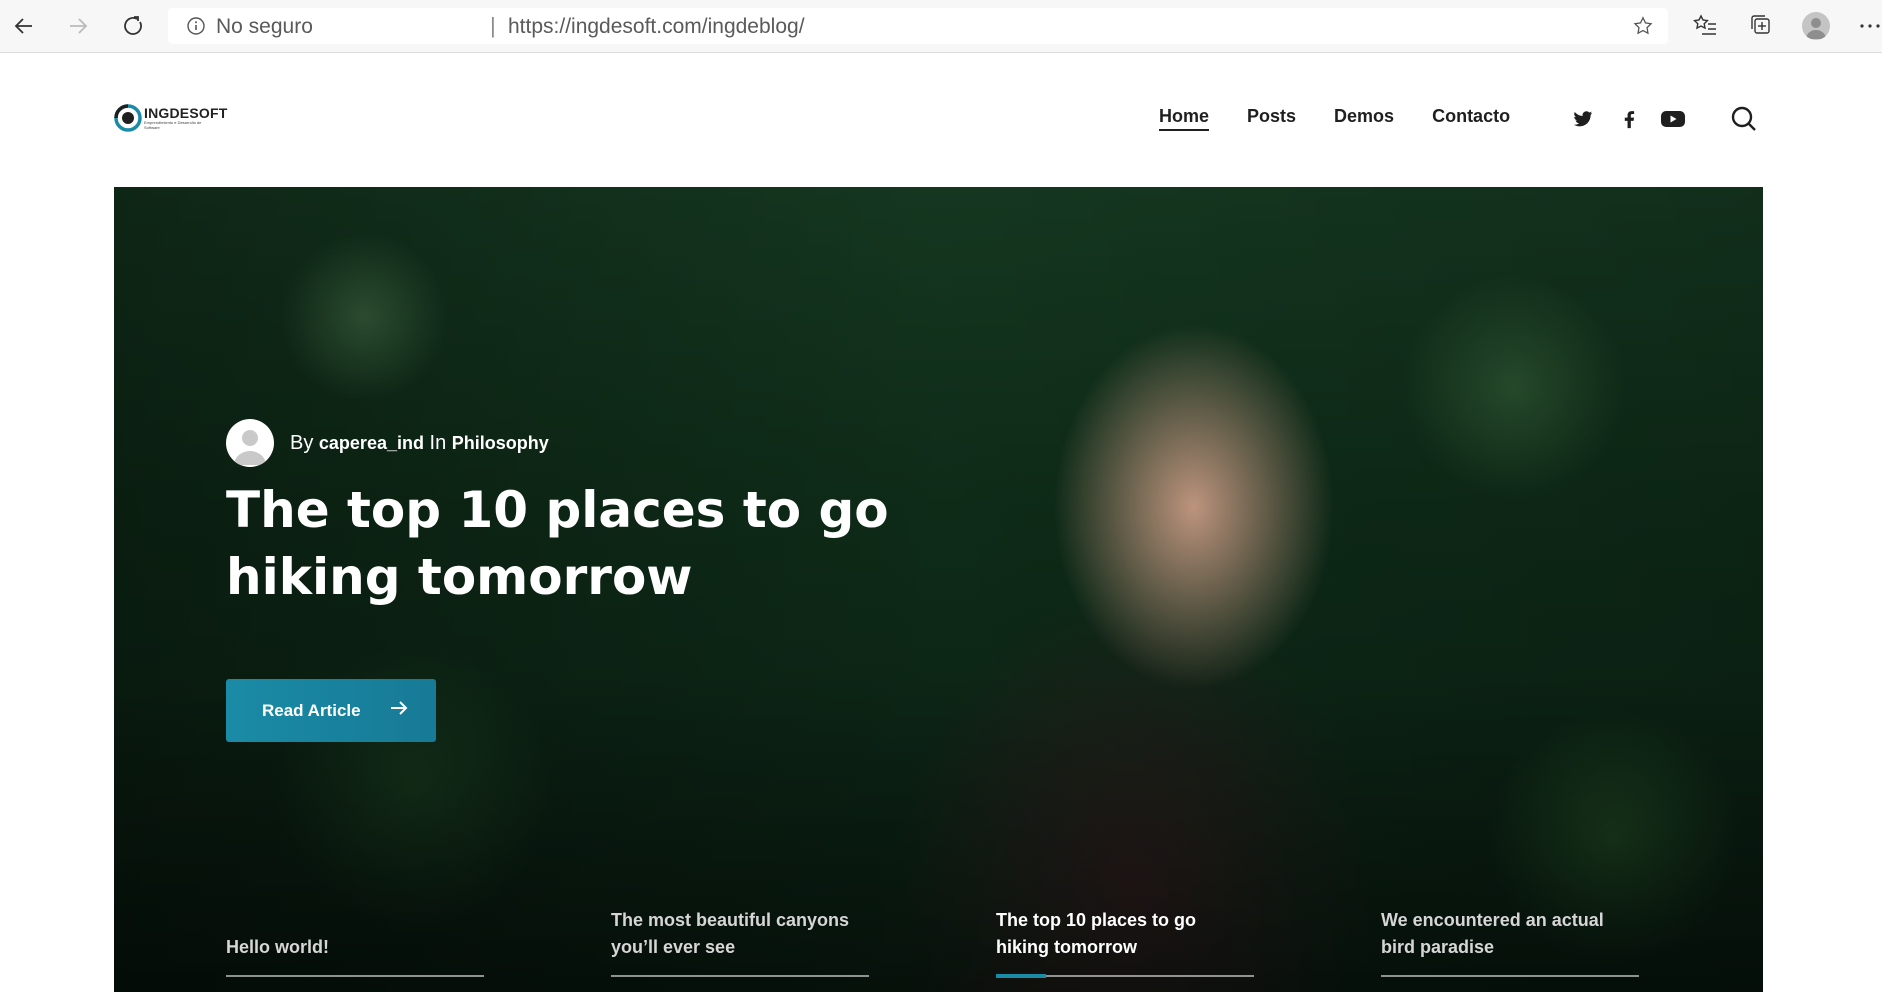 Image resolution: width=1882 pixels, height=992 pixels. Describe the element at coordinates (438, 442) in the screenshot. I see `in-label: In` at that location.